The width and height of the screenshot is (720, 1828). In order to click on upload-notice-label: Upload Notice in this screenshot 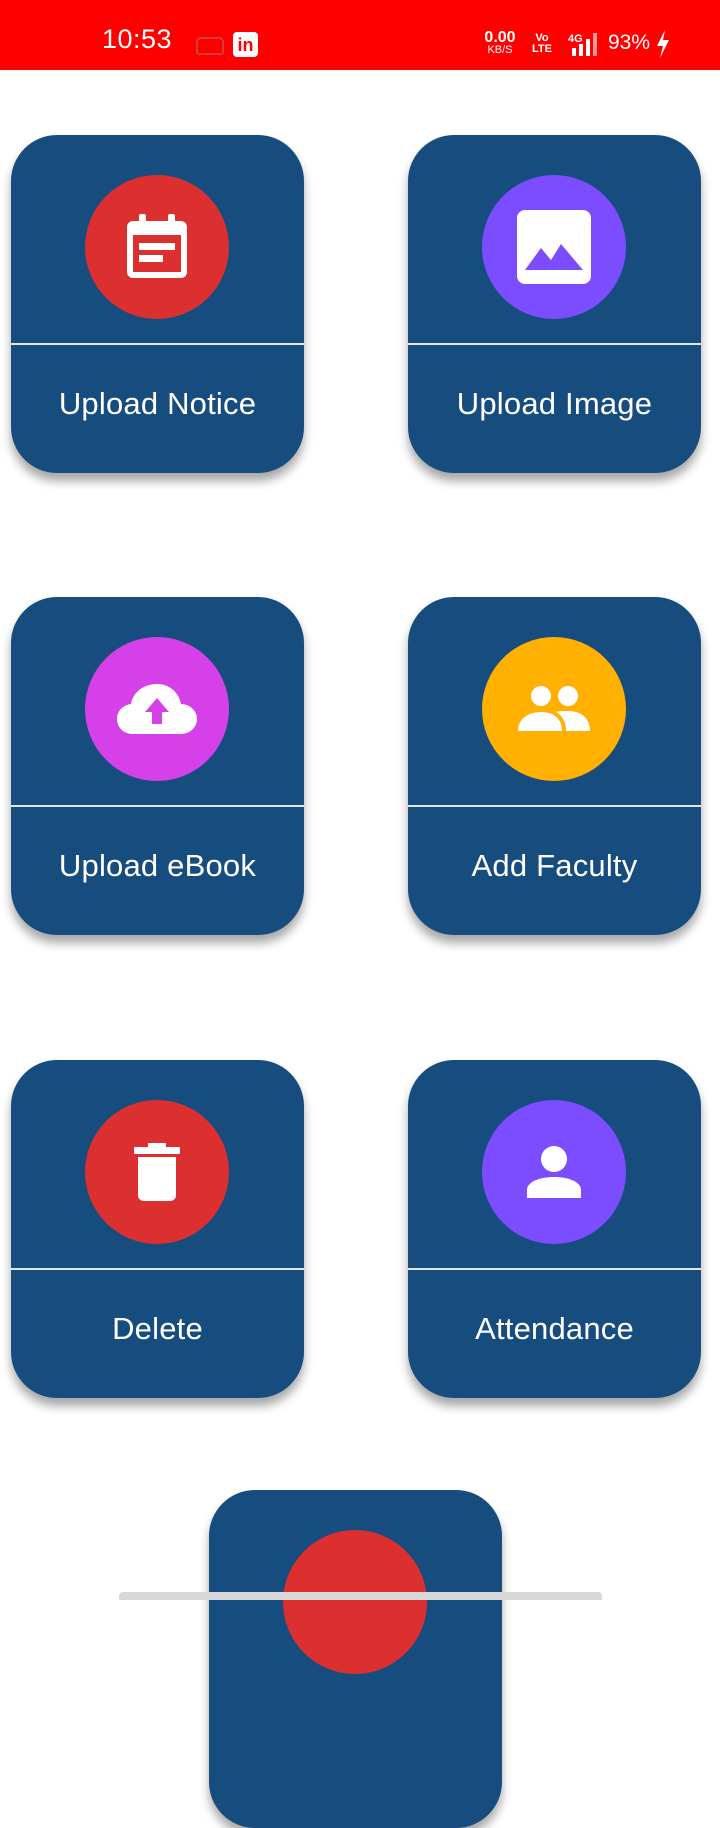, I will do `click(157, 403)`.